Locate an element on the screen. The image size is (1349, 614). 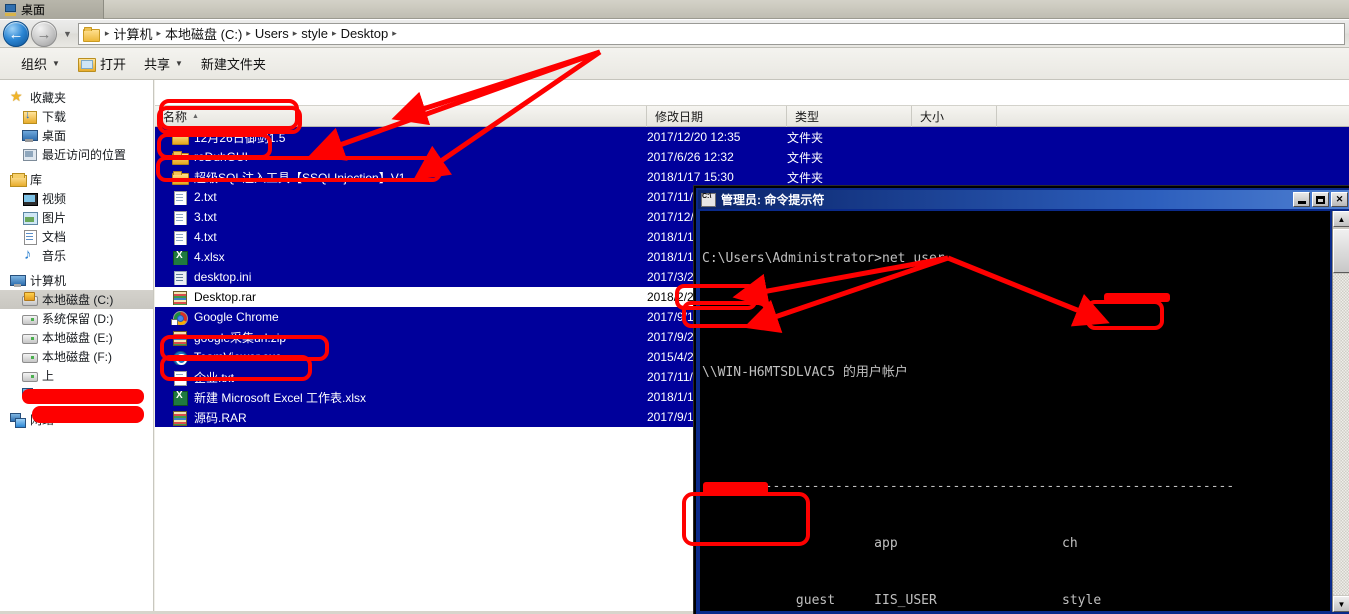
breadcrumb-item-computer: 计算机 is located at coordinates (132, 33).